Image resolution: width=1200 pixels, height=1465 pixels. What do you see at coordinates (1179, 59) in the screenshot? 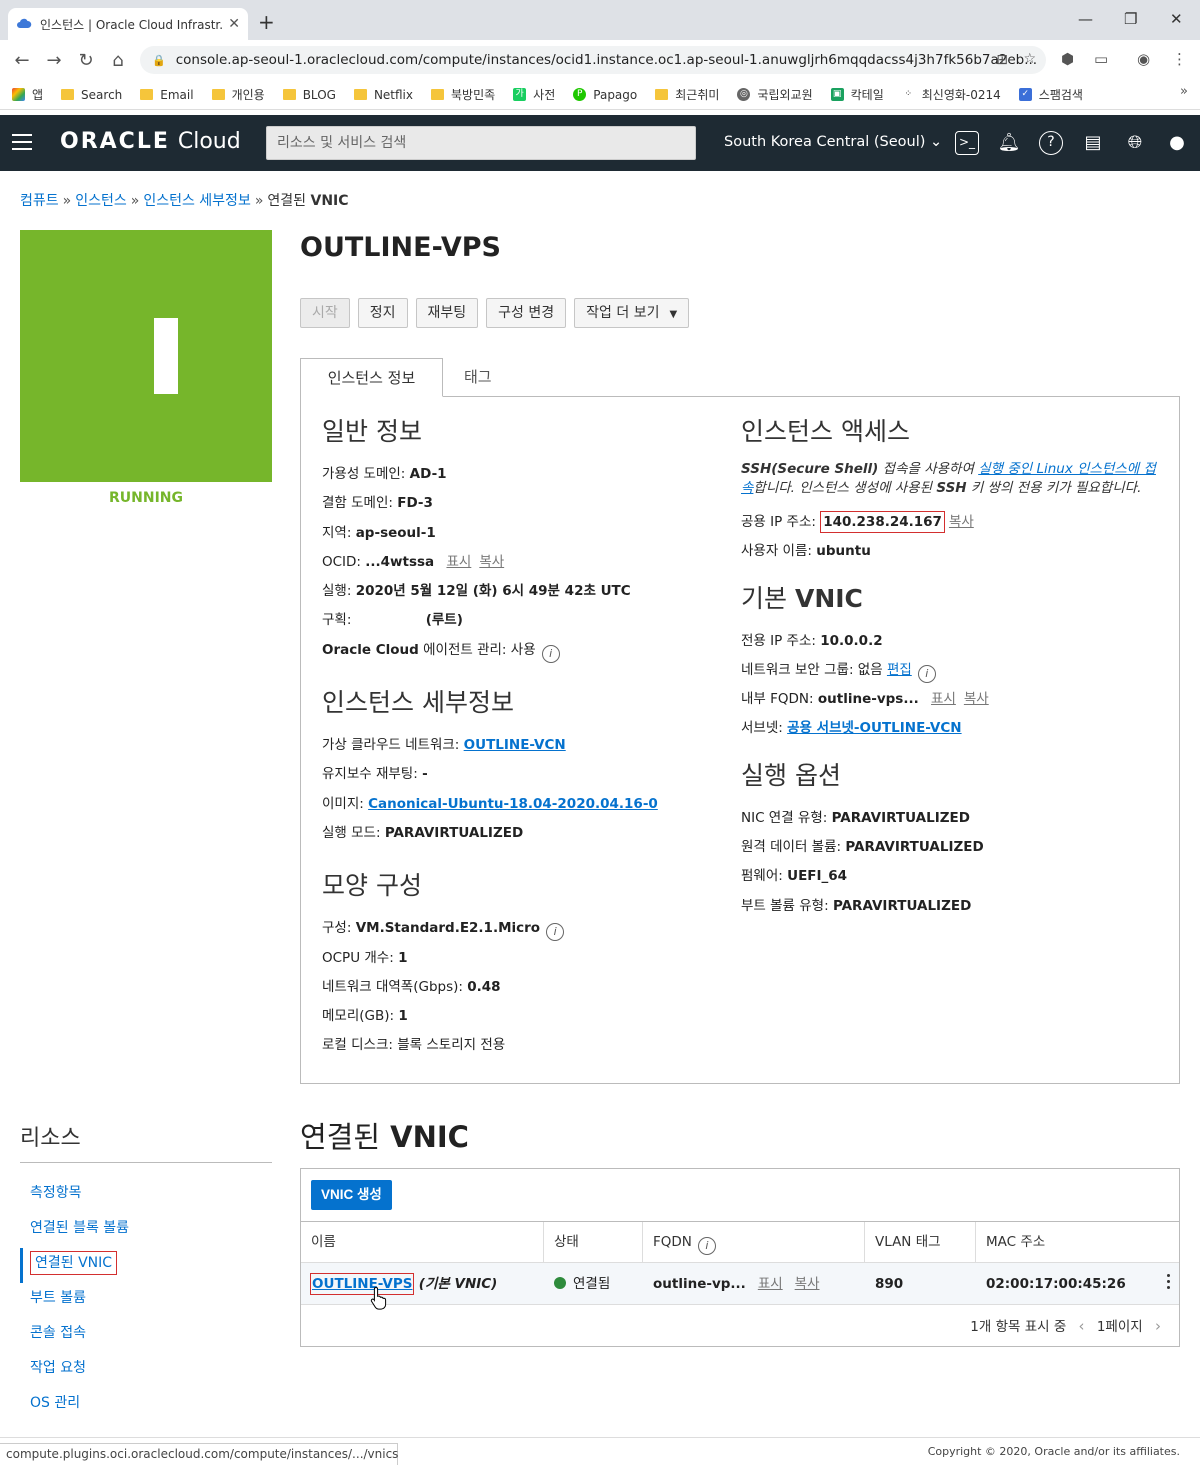
I see `browser-menu-icon: ⋮` at bounding box center [1179, 59].